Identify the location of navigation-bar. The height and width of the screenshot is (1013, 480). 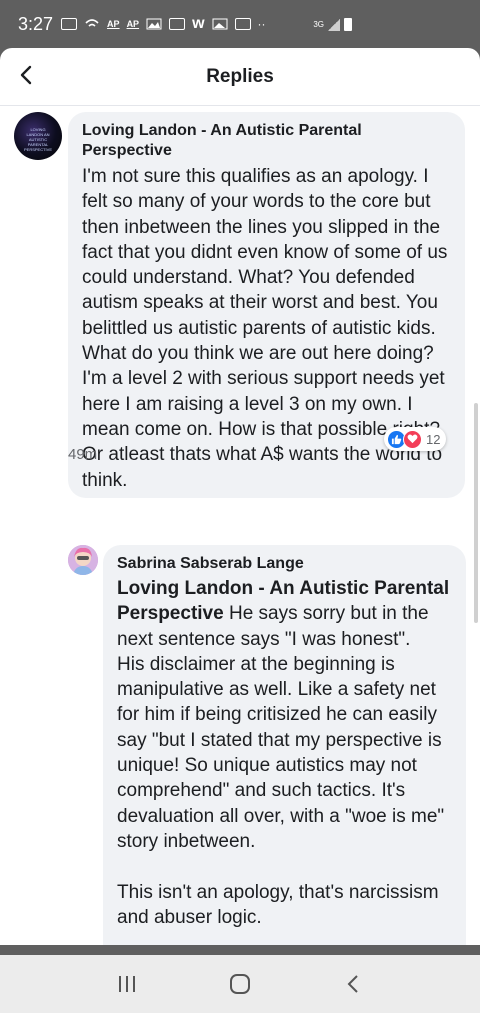
(240, 984).